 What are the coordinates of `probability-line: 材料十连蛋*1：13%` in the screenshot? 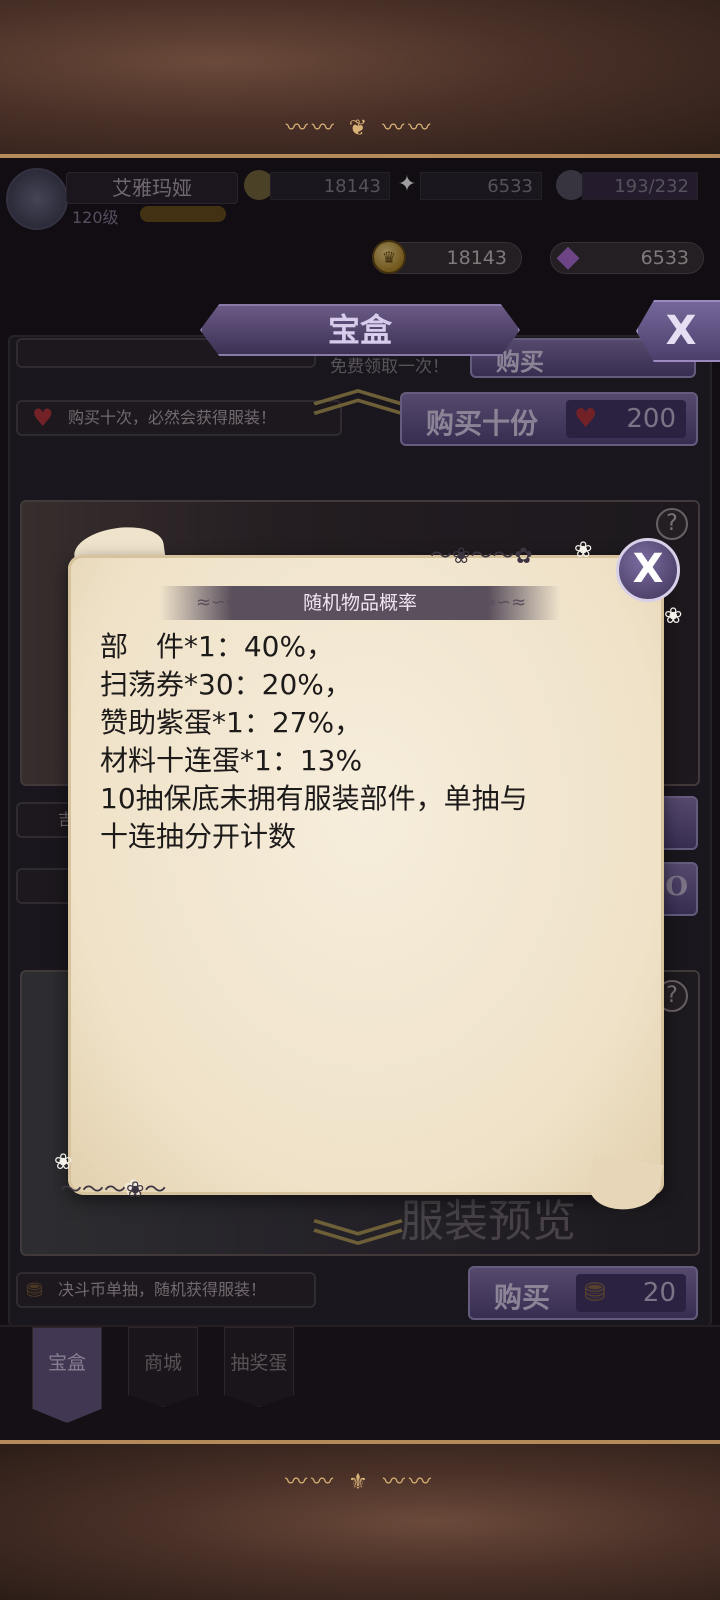 It's located at (231, 760).